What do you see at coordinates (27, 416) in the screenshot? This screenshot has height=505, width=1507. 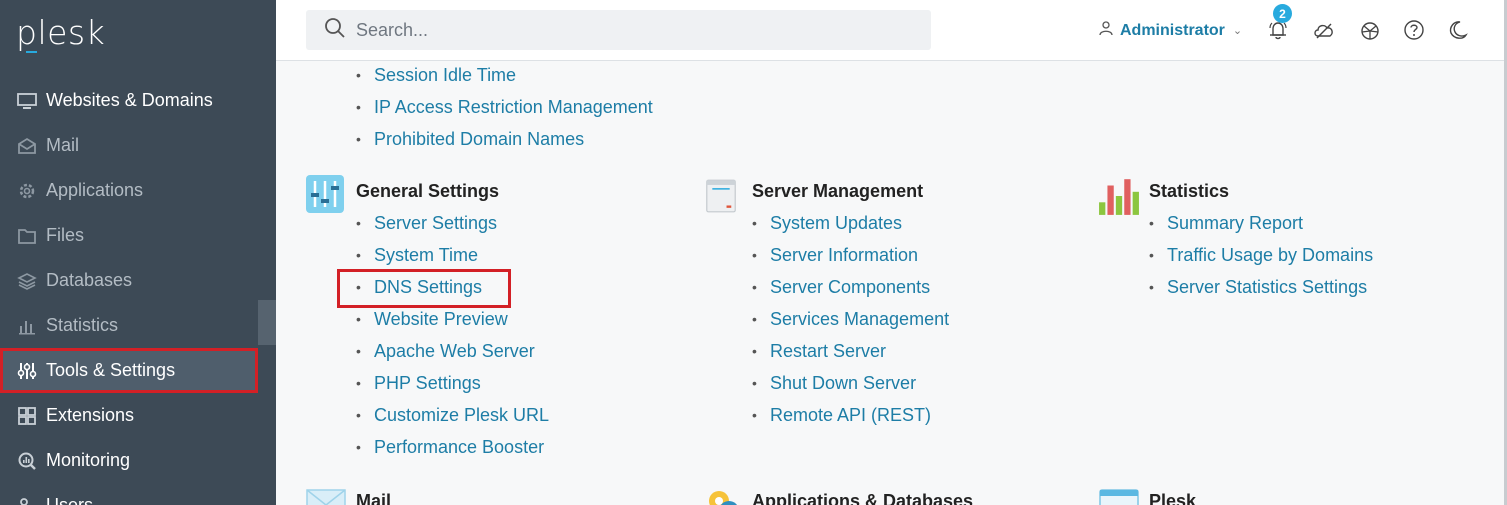 I see `puzzle-icon` at bounding box center [27, 416].